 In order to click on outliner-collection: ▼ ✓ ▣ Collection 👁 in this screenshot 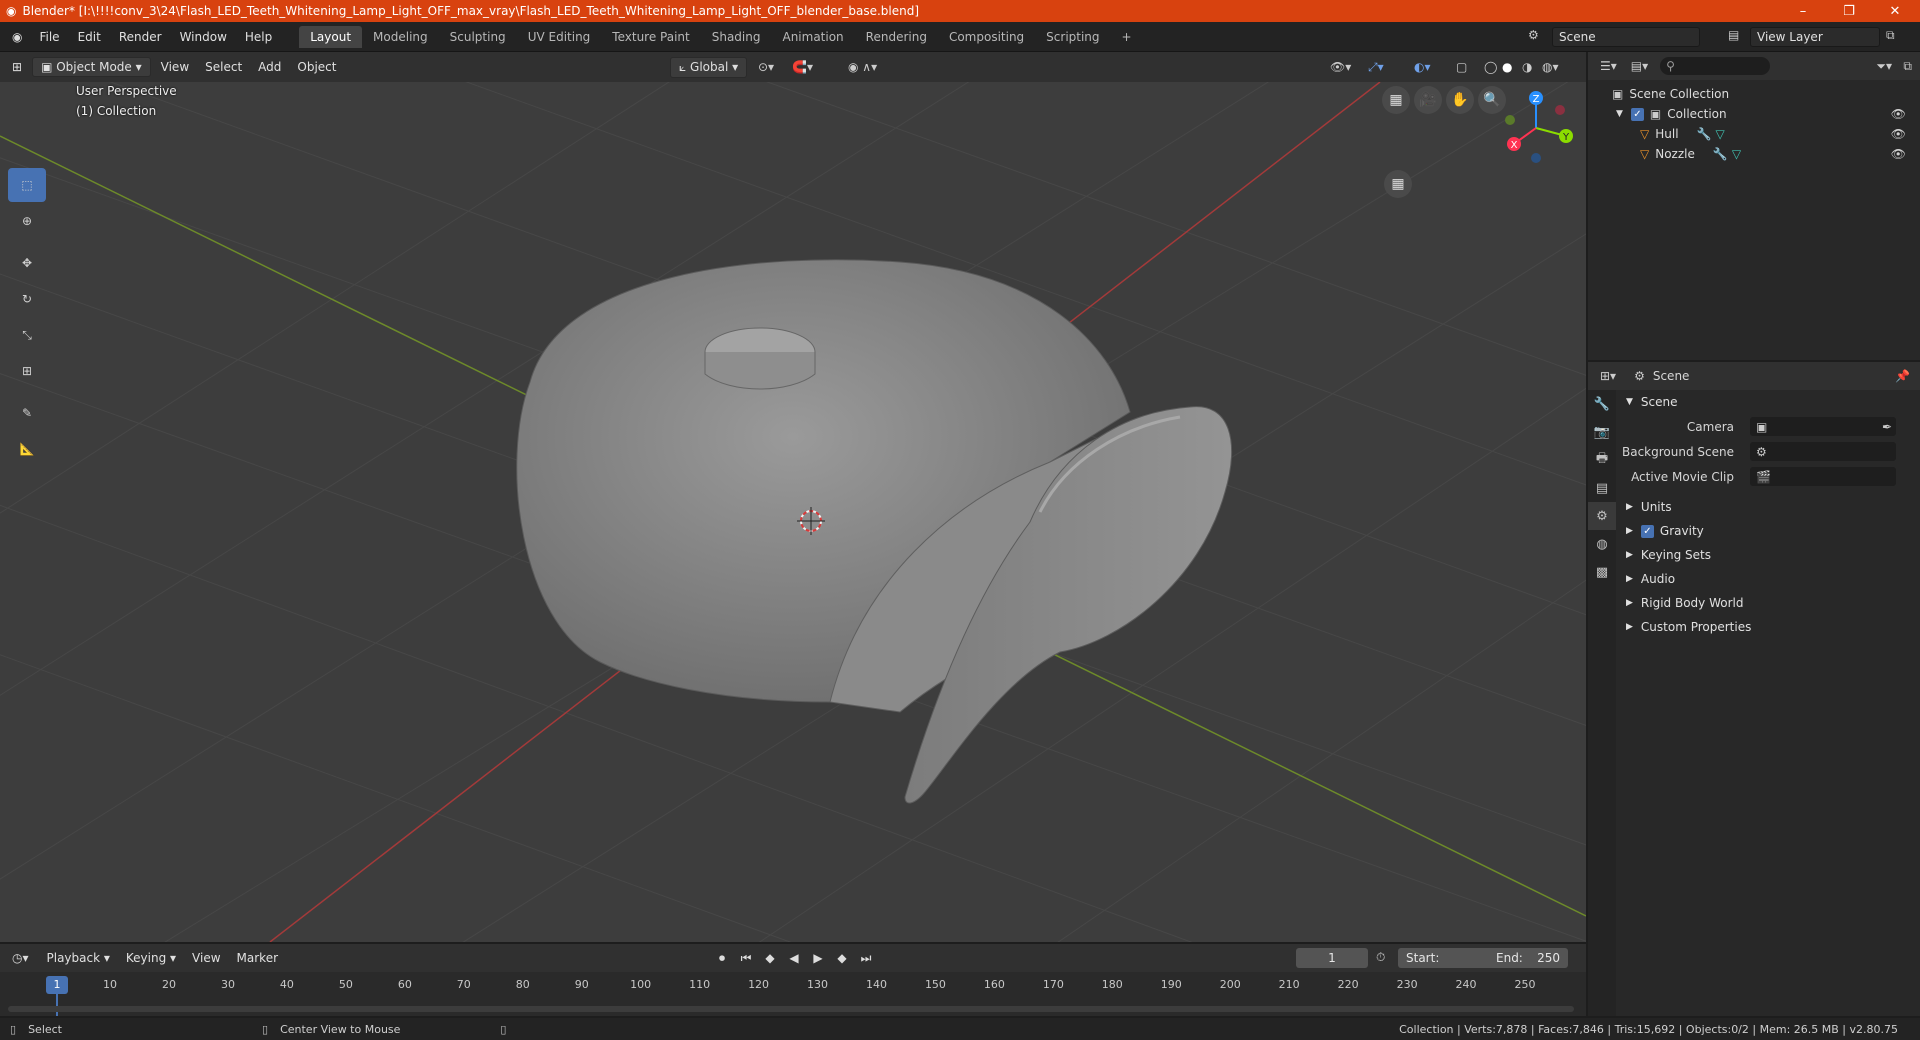, I will do `click(1754, 114)`.